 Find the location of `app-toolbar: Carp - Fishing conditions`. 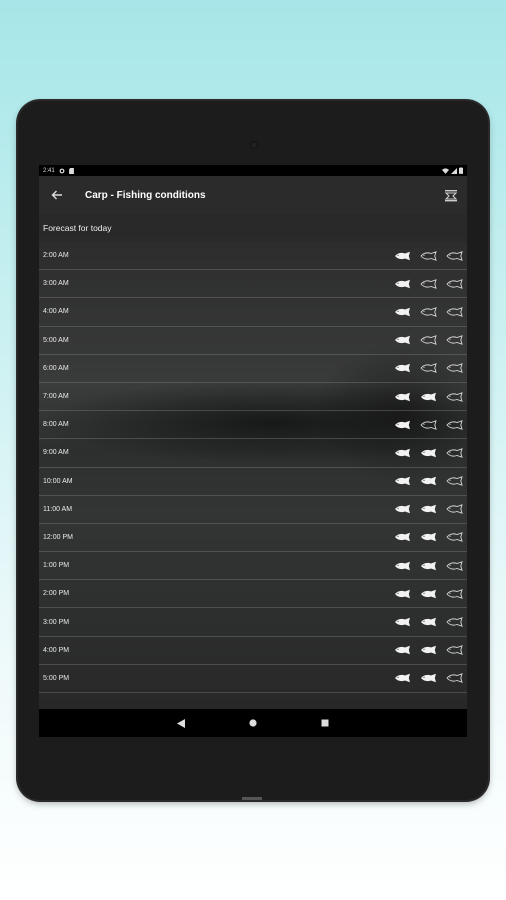

app-toolbar: Carp - Fishing conditions is located at coordinates (253, 195).